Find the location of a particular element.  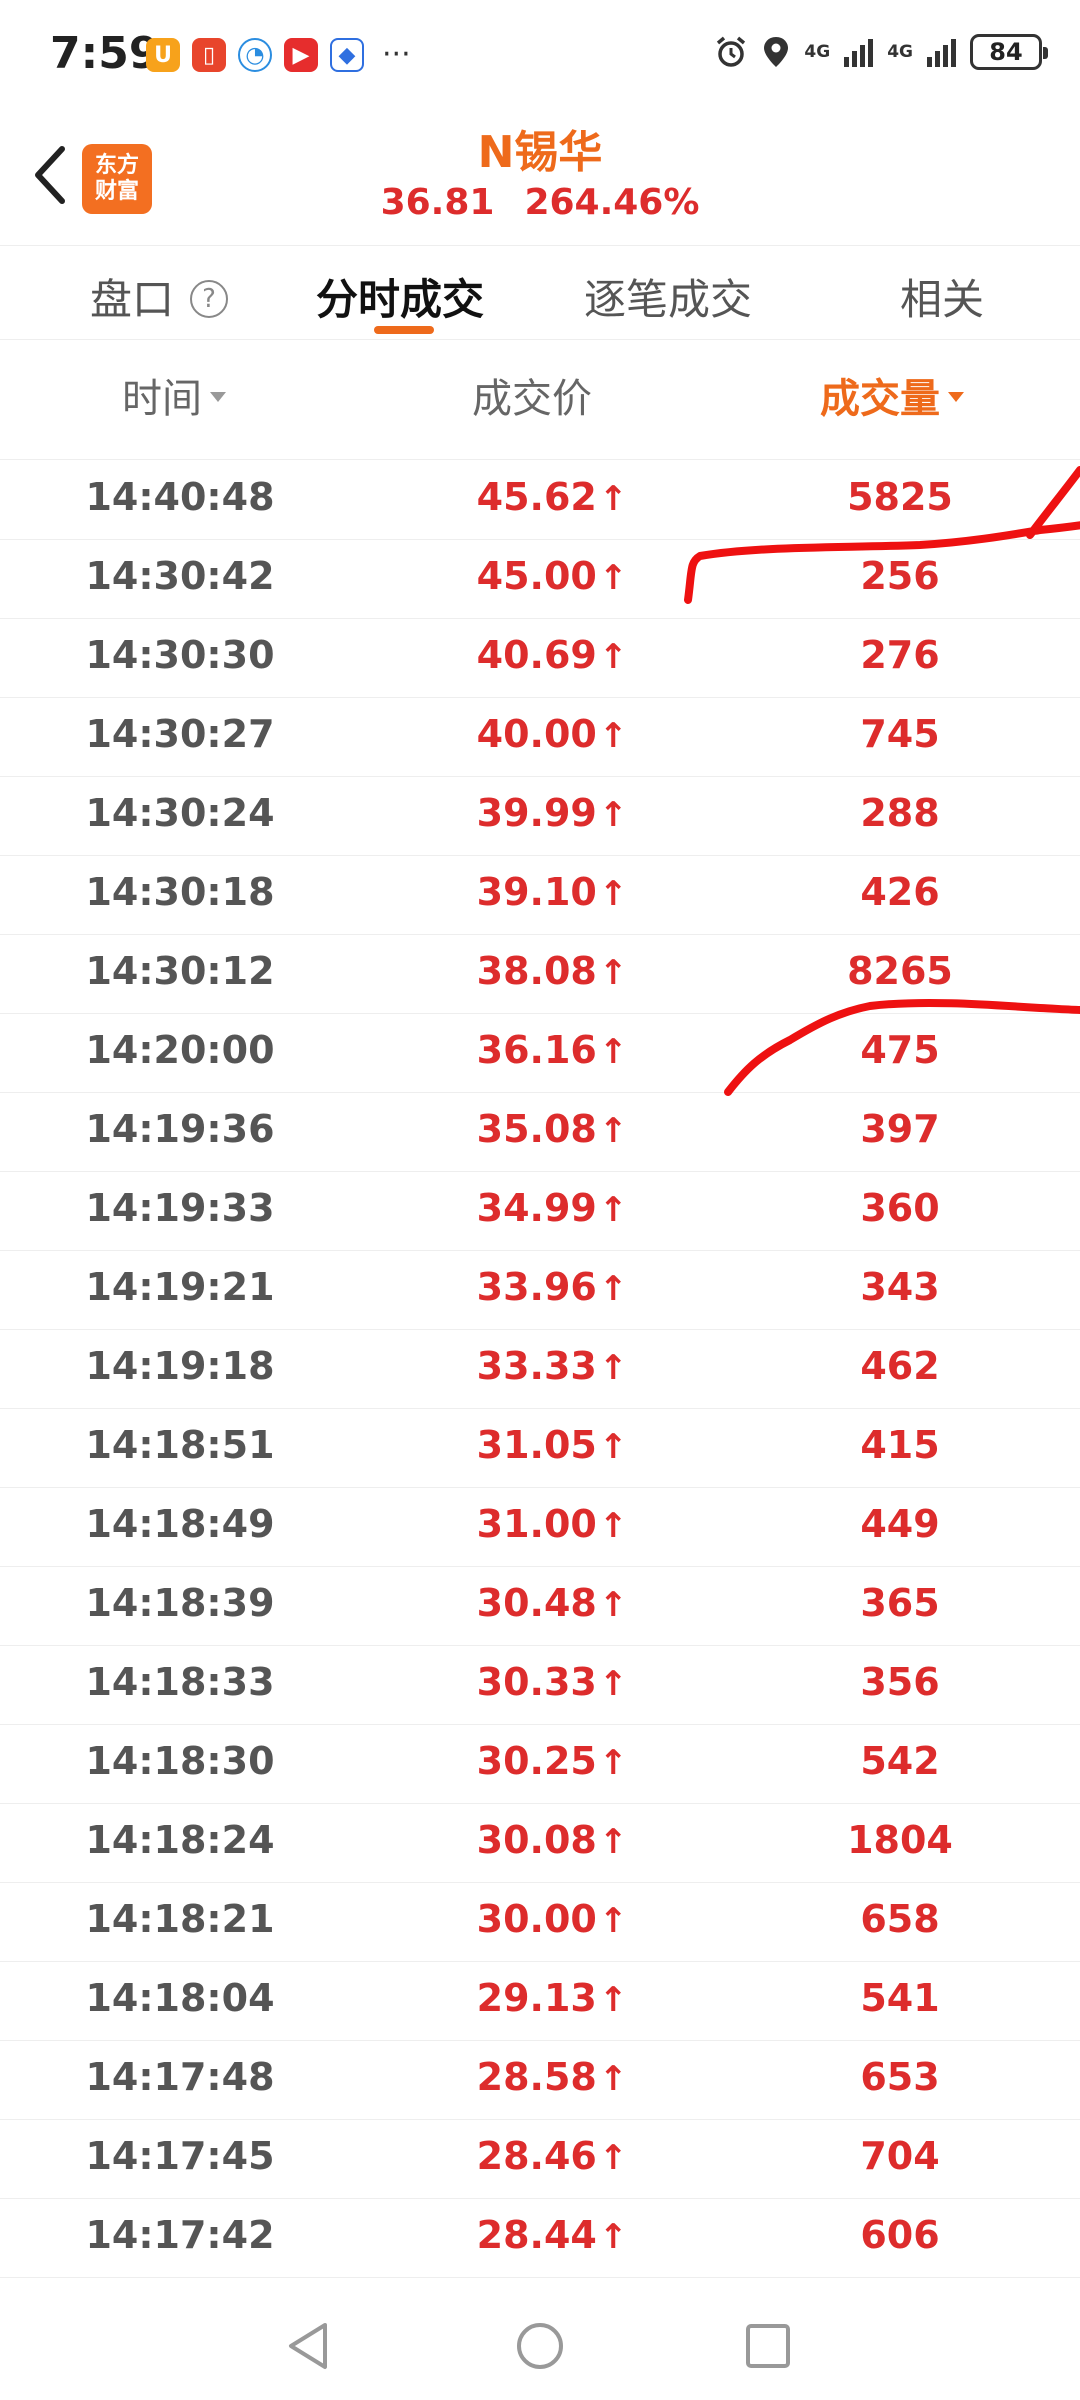

trade-price-cell: 40.00↑ is located at coordinates (552, 734).